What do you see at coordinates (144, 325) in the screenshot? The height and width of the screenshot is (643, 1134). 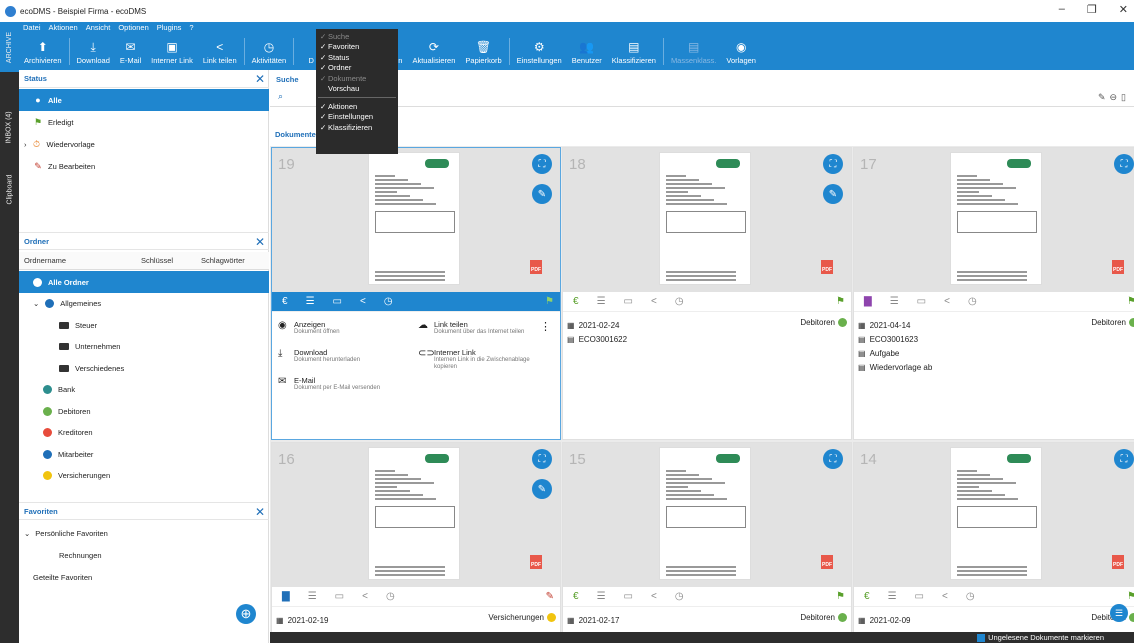 I see `folder-item: Steuer` at bounding box center [144, 325].